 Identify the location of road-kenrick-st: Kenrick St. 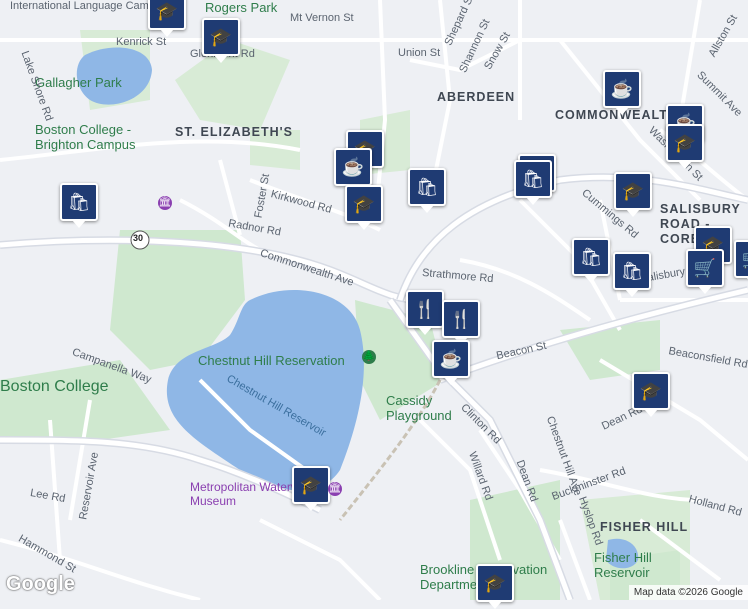
(141, 42).